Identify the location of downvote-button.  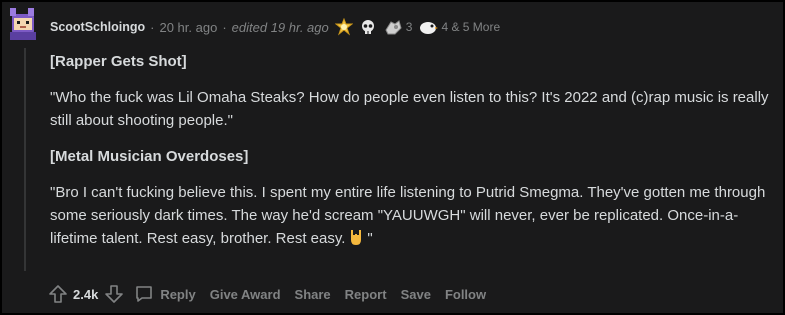
(114, 294).